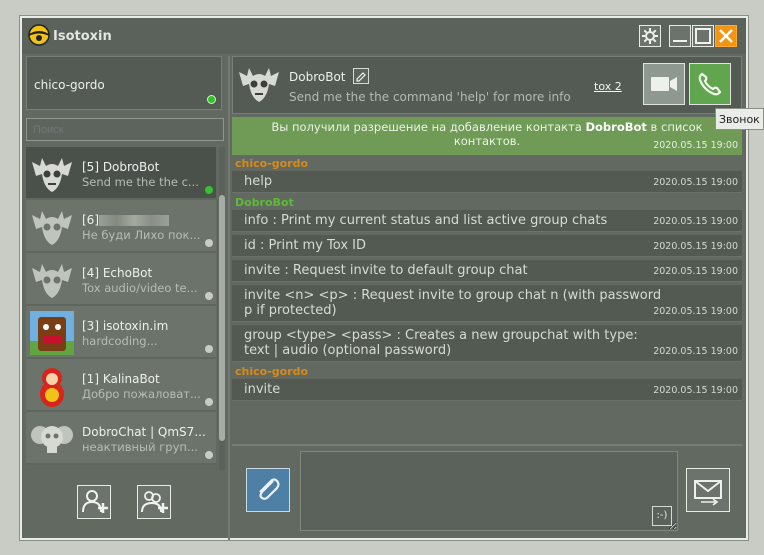 This screenshot has width=764, height=555. I want to click on profile-name: chico-gordo, so click(69, 85).